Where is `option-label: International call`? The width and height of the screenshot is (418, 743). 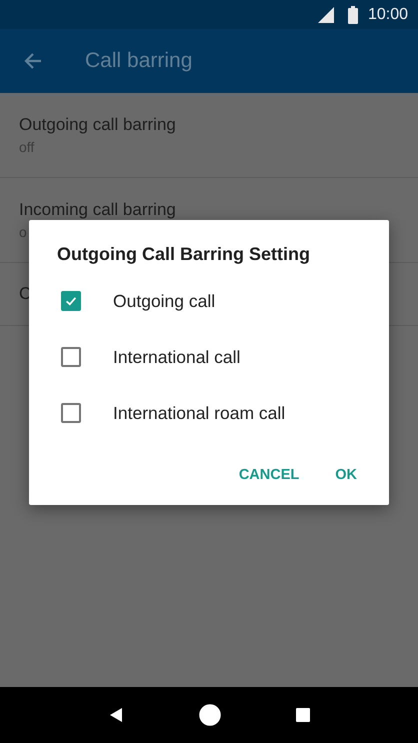
option-label: International call is located at coordinates (176, 357).